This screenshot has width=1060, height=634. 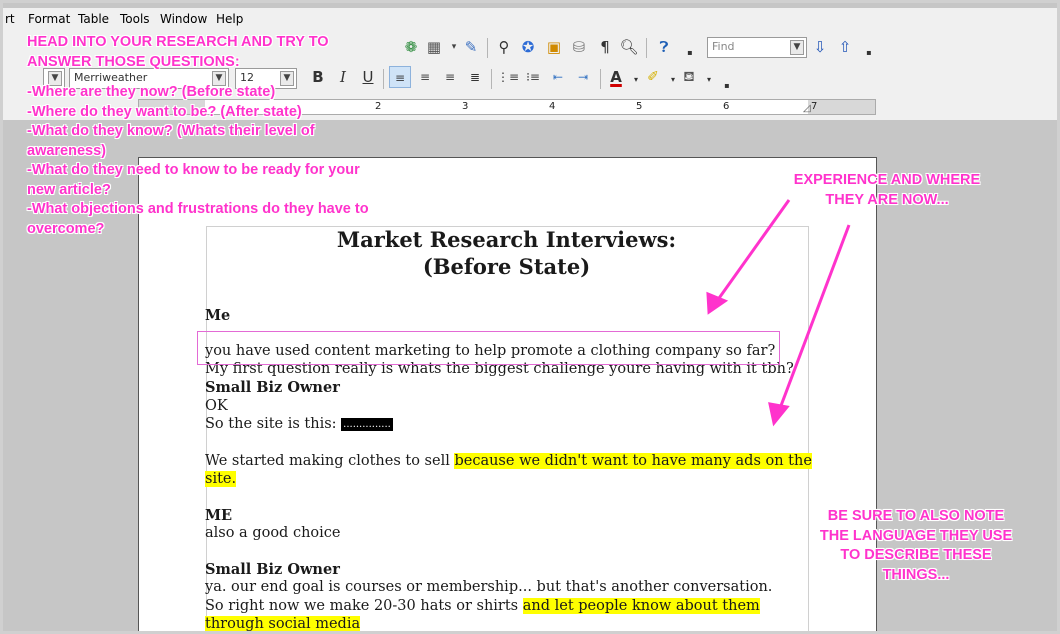 I want to click on indent-marker-icon: ◿, so click(x=807, y=108).